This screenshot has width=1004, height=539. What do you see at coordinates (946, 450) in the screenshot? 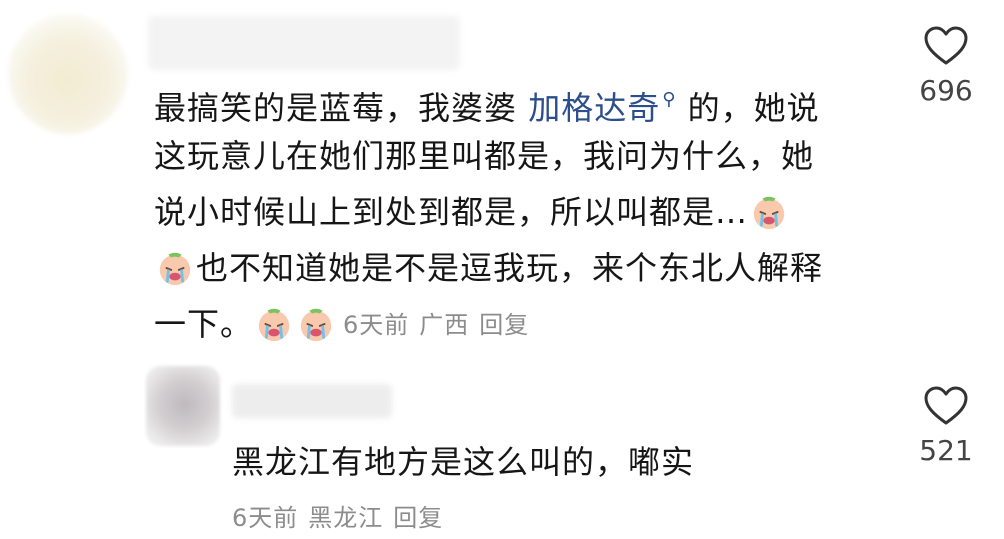
I see `like-count: 521` at bounding box center [946, 450].